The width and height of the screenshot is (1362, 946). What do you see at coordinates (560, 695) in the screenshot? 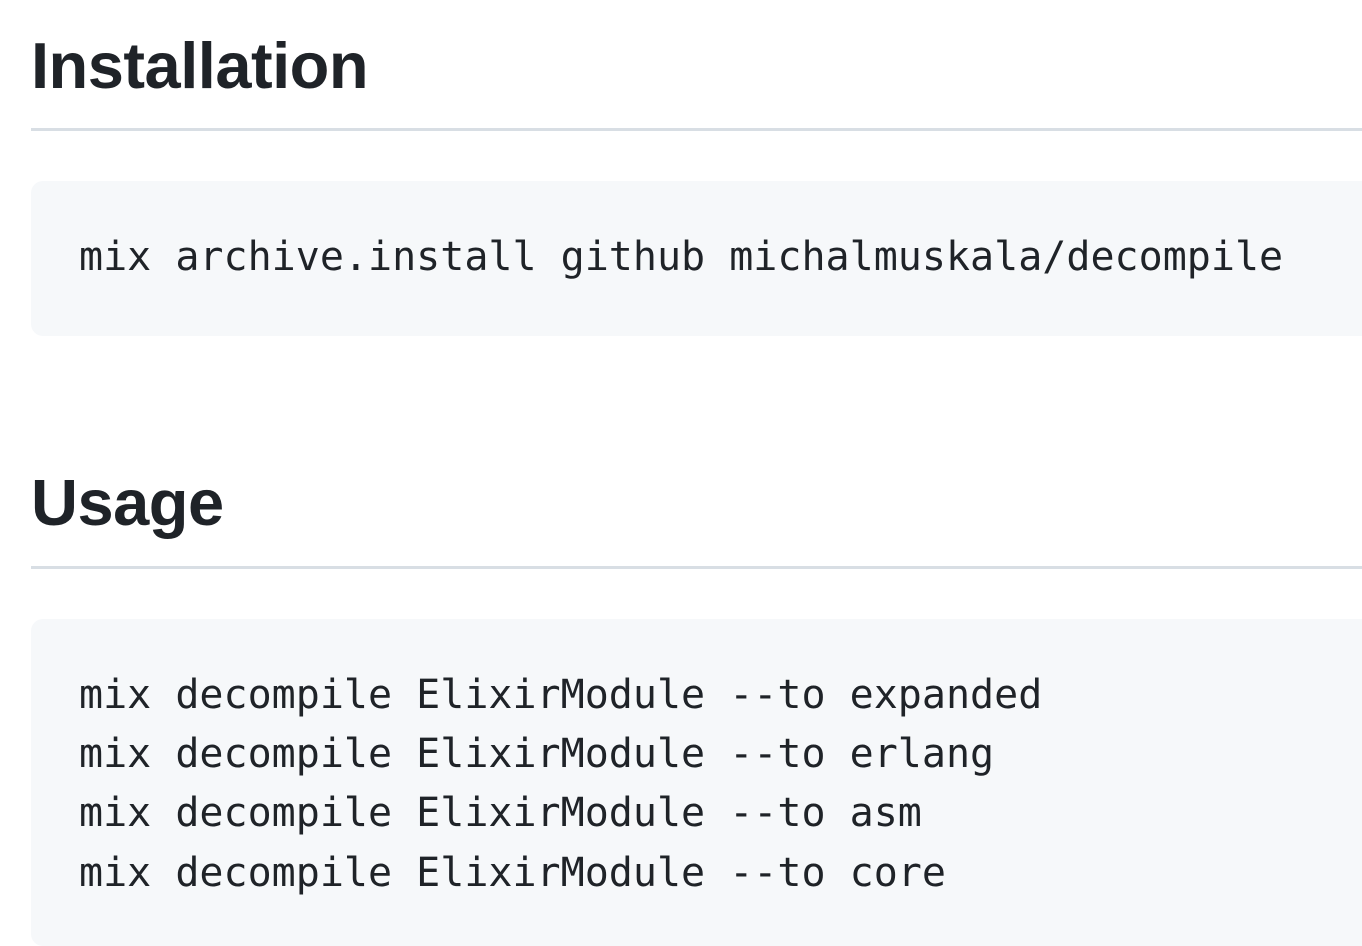
I see `usage-command-line: mix decompile ElixirModule --to expanded` at bounding box center [560, 695].